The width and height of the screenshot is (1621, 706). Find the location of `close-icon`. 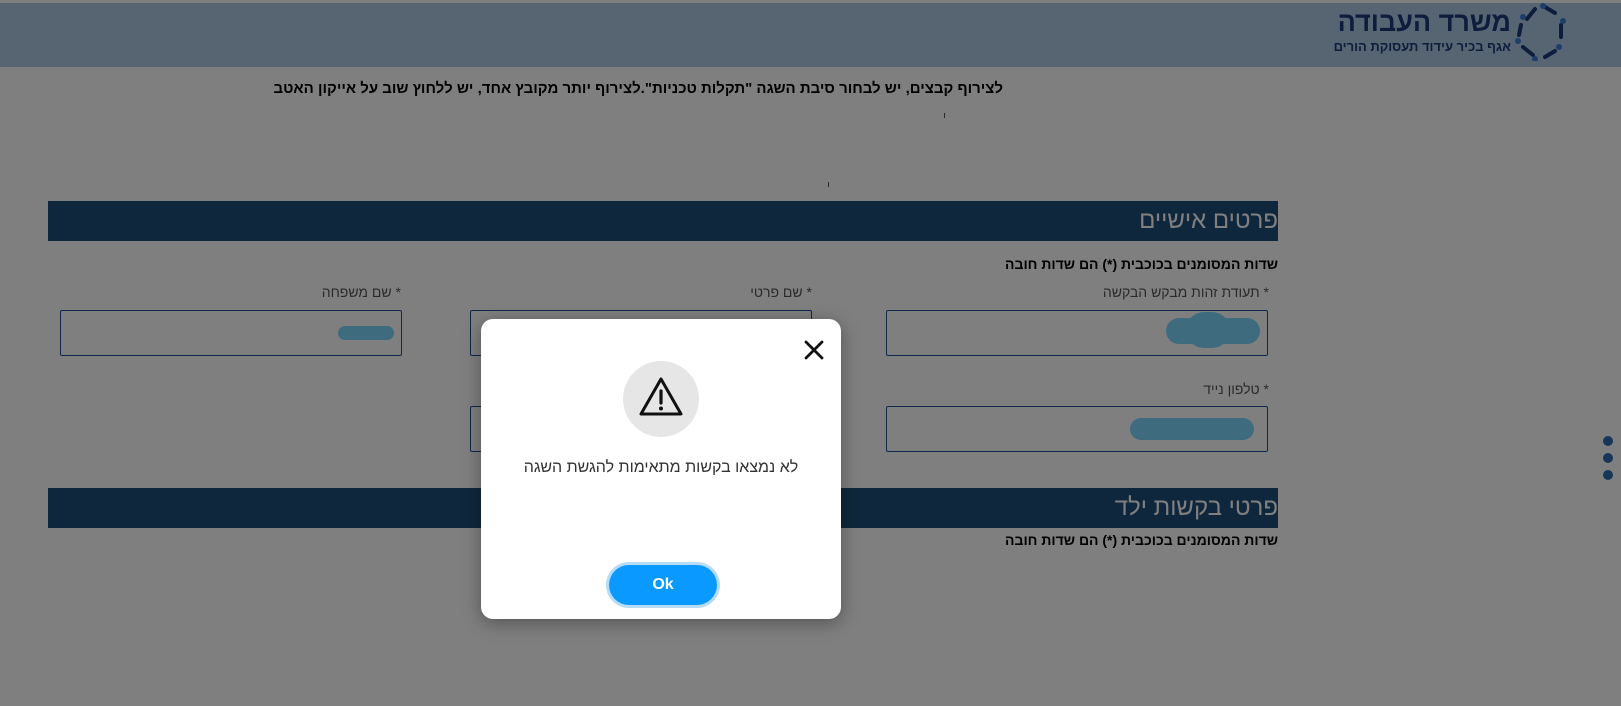

close-icon is located at coordinates (814, 350).